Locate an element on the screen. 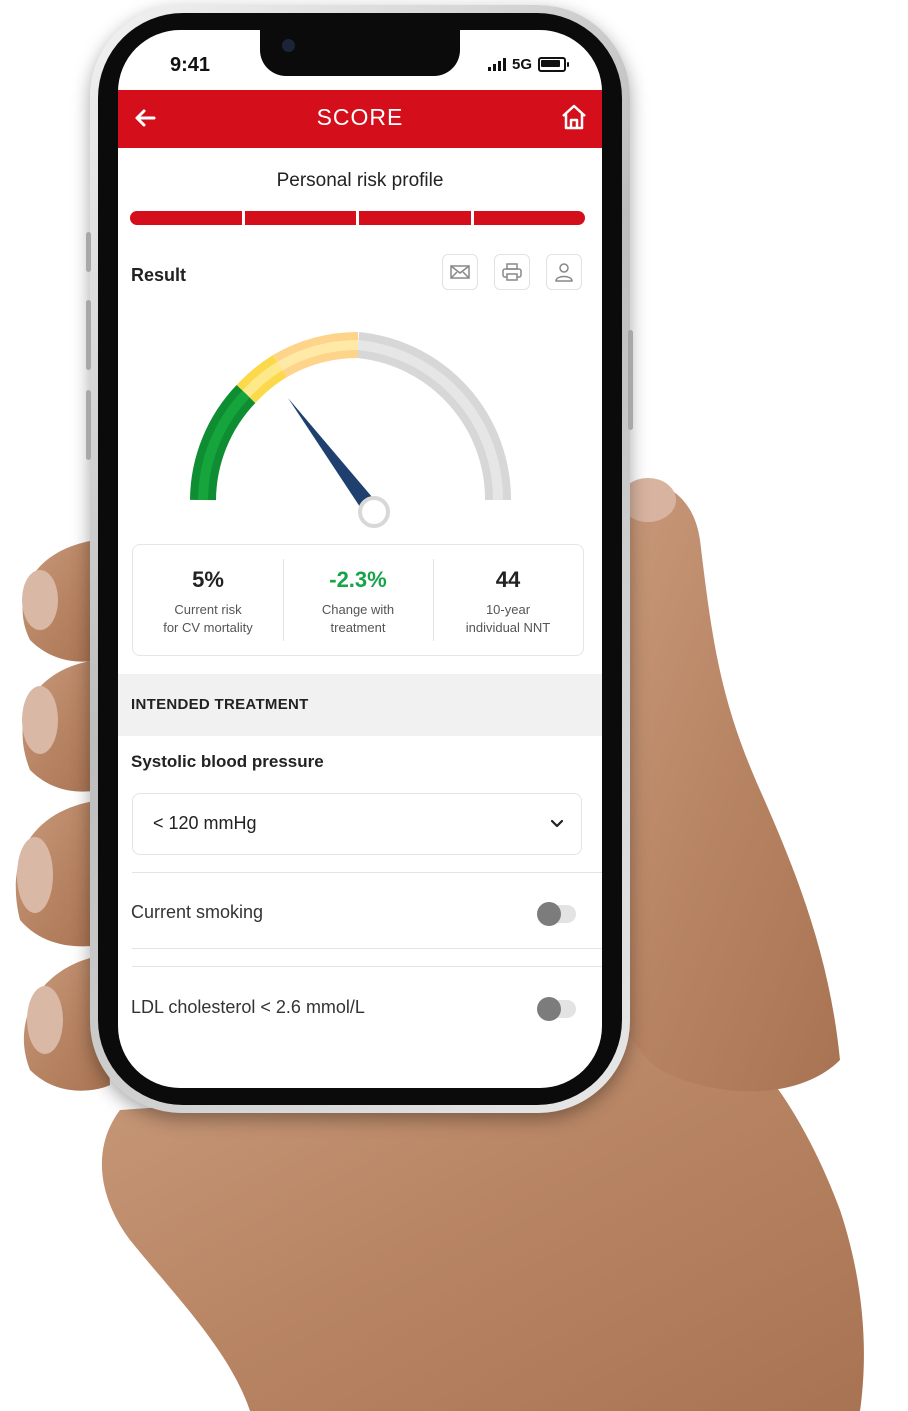 The image size is (908, 1411). app-title: SCORE is located at coordinates (360, 117).